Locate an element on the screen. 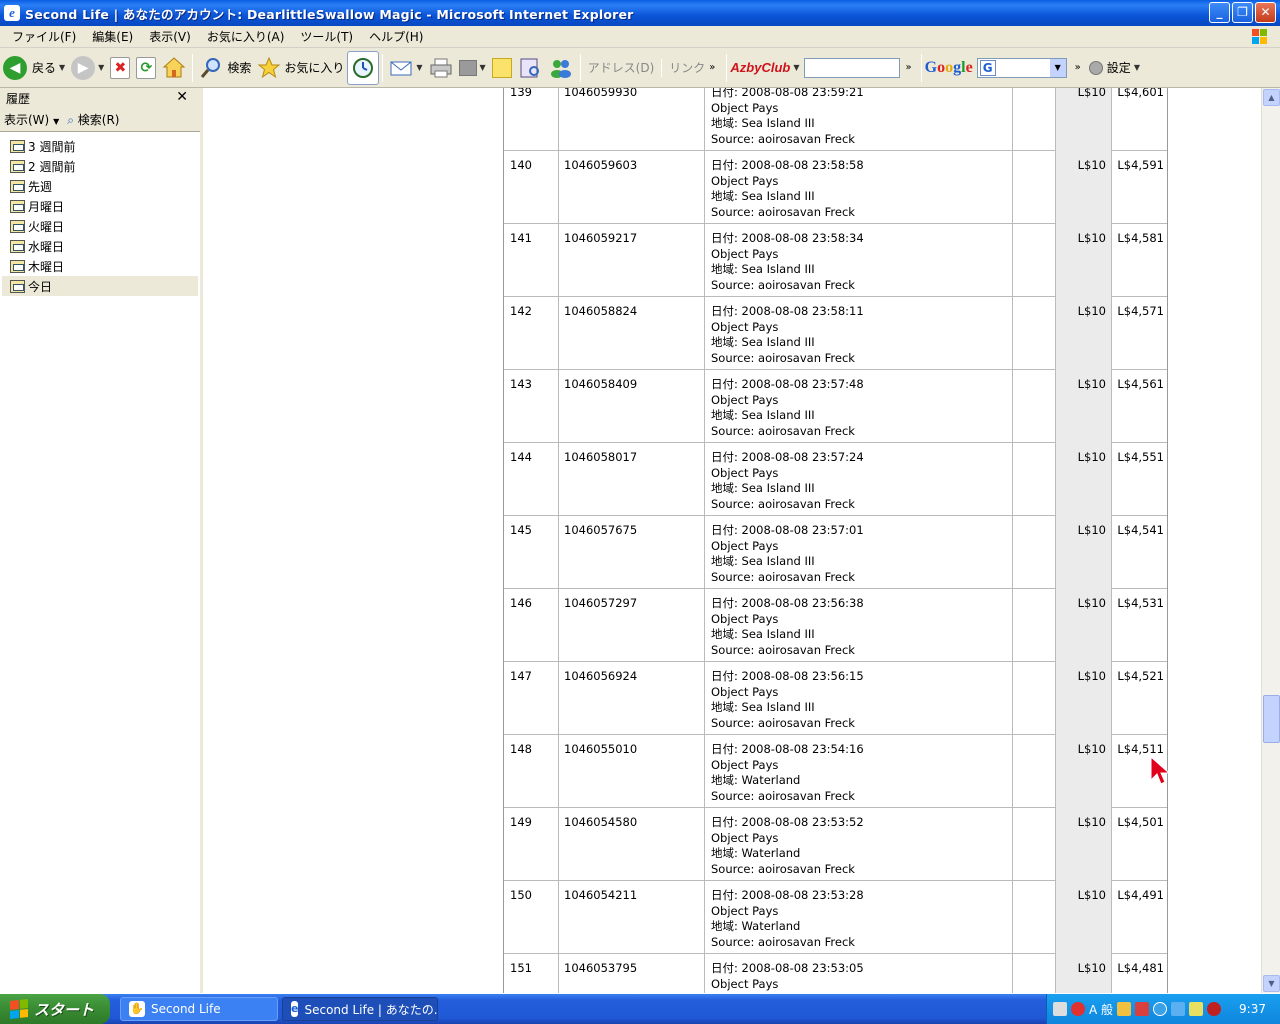  history-view-button: 表示(W) ▼ is located at coordinates (31, 119).